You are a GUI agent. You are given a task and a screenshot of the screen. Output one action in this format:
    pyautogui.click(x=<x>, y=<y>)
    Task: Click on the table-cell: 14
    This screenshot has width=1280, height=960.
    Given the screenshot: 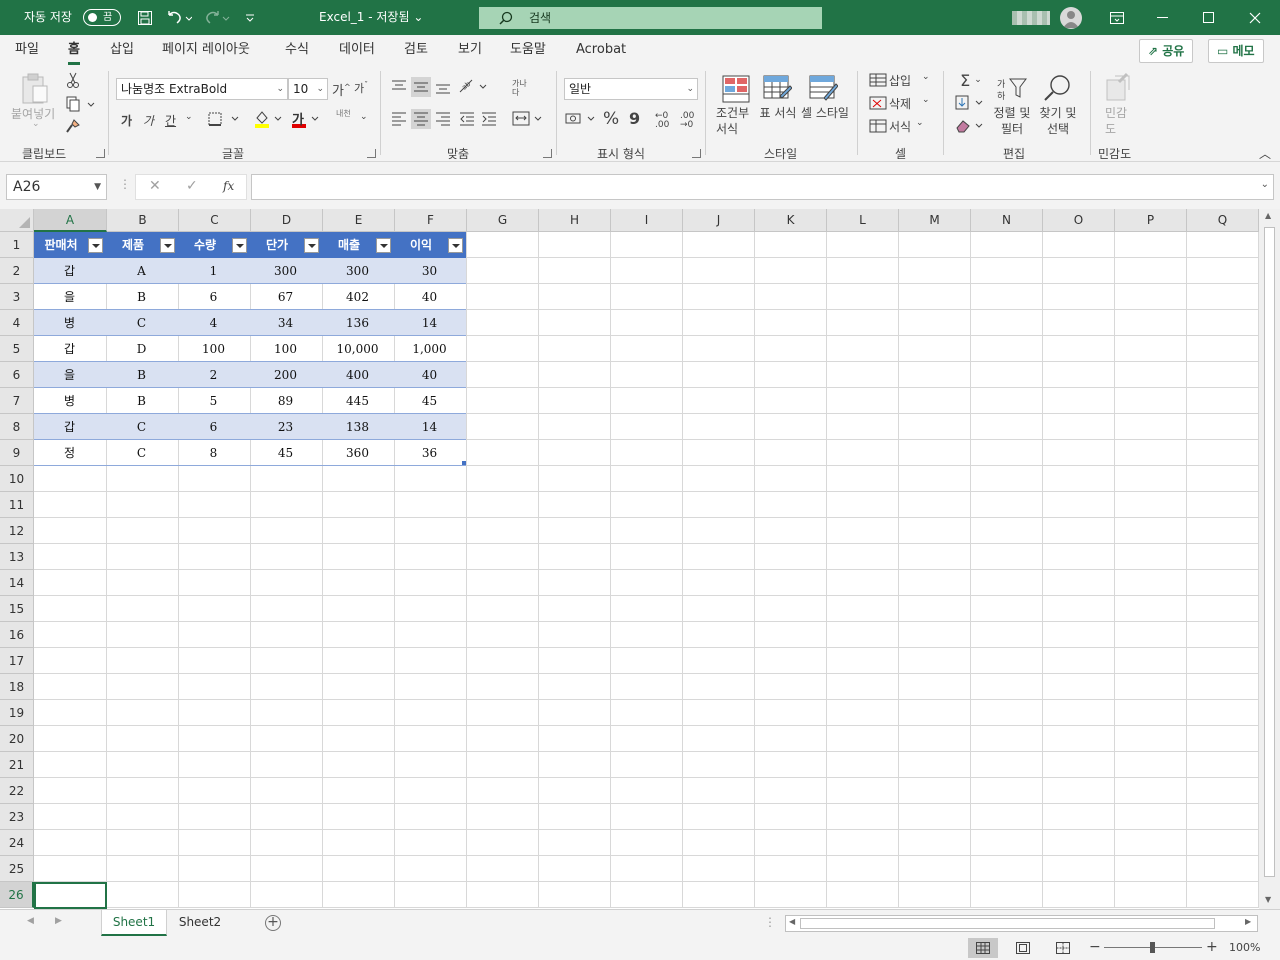 What is the action you would take?
    pyautogui.click(x=429, y=427)
    